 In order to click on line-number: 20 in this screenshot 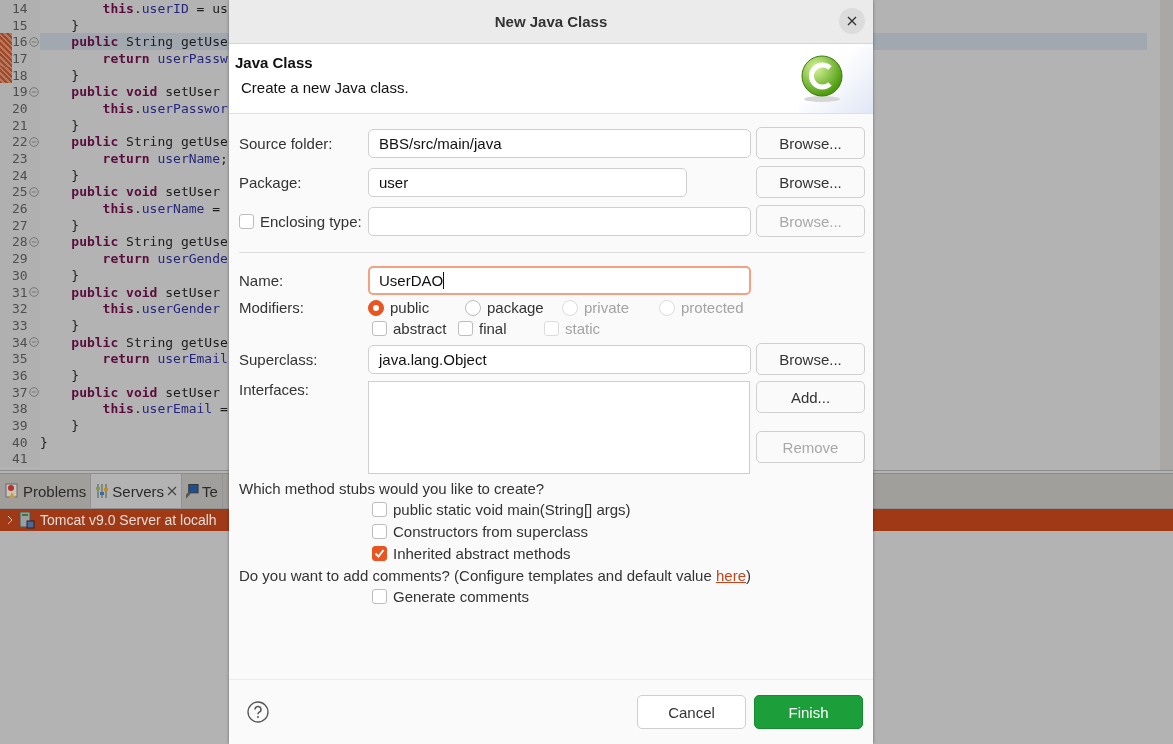, I will do `click(20, 108)`.